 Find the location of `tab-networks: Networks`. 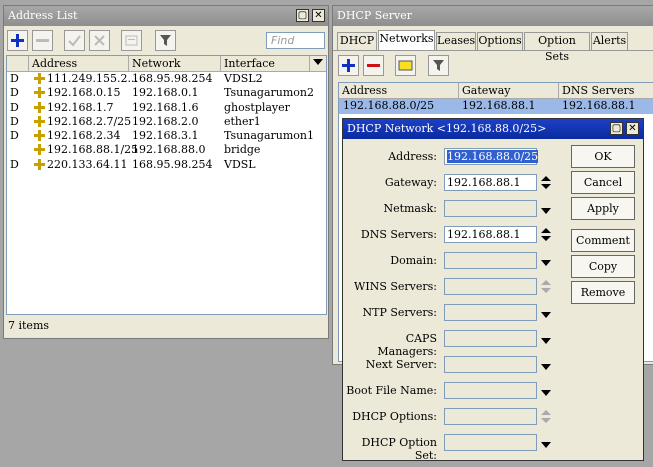

tab-networks: Networks is located at coordinates (406, 40).